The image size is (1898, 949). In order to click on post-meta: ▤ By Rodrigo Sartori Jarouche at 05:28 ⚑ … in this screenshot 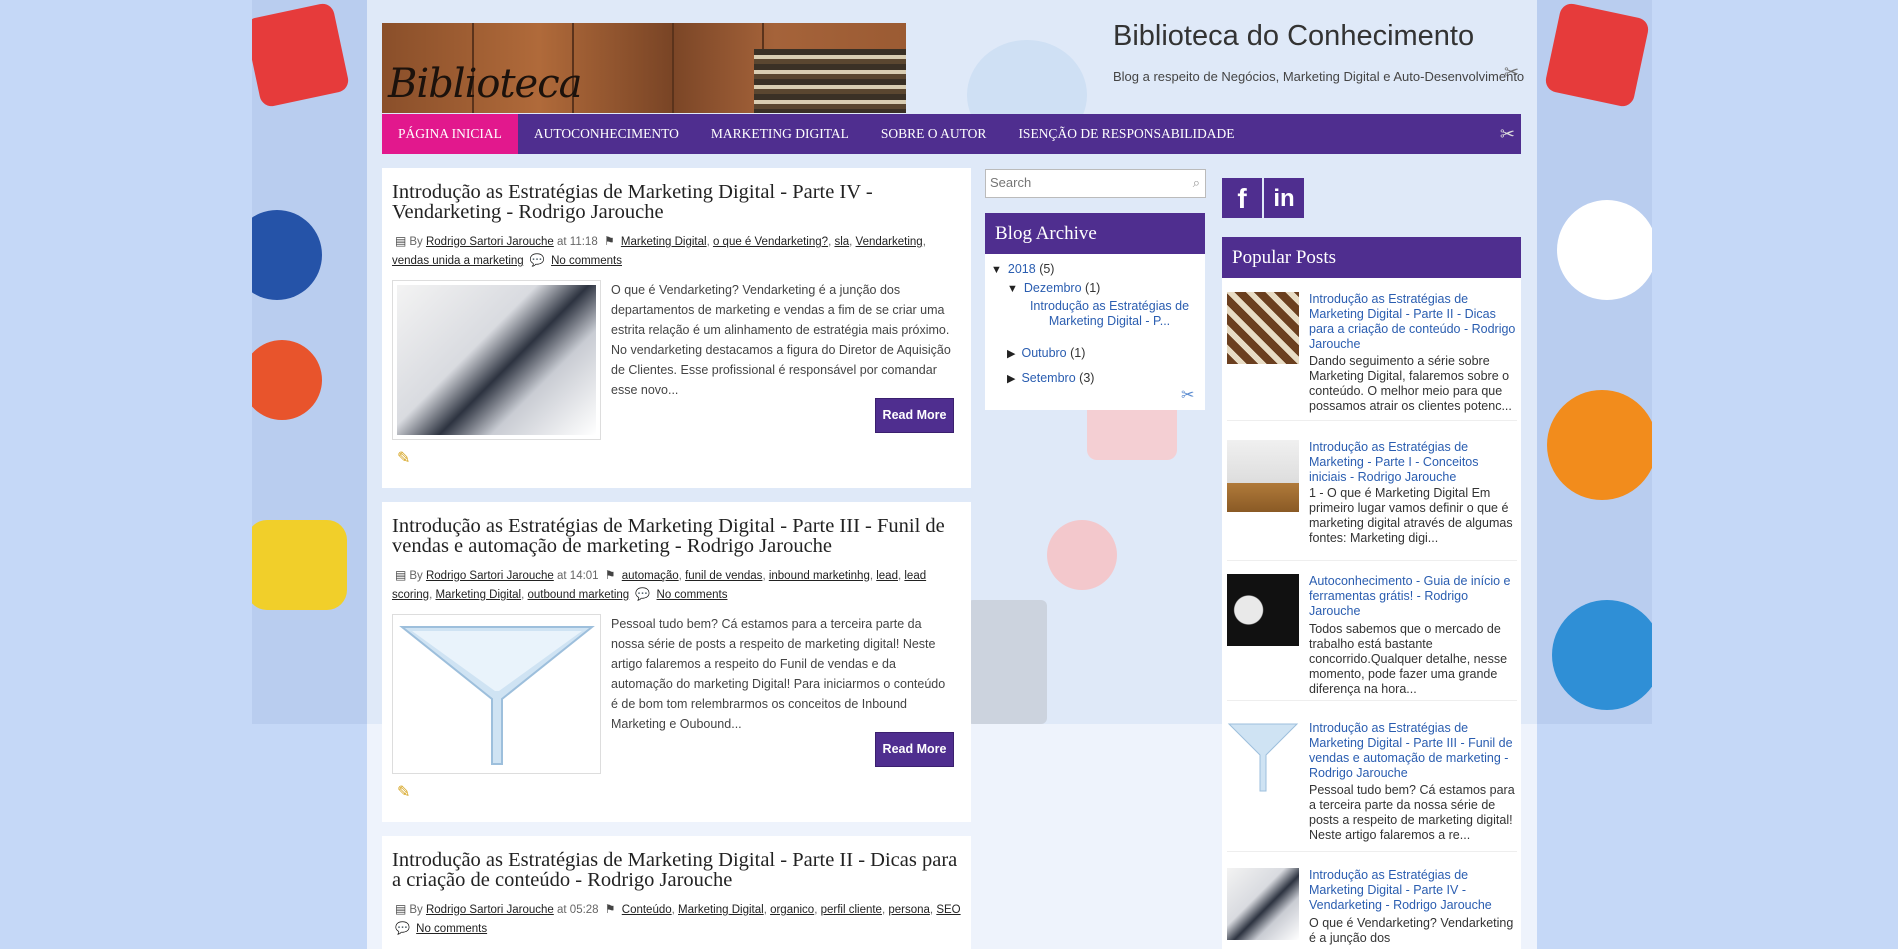, I will do `click(678, 918)`.